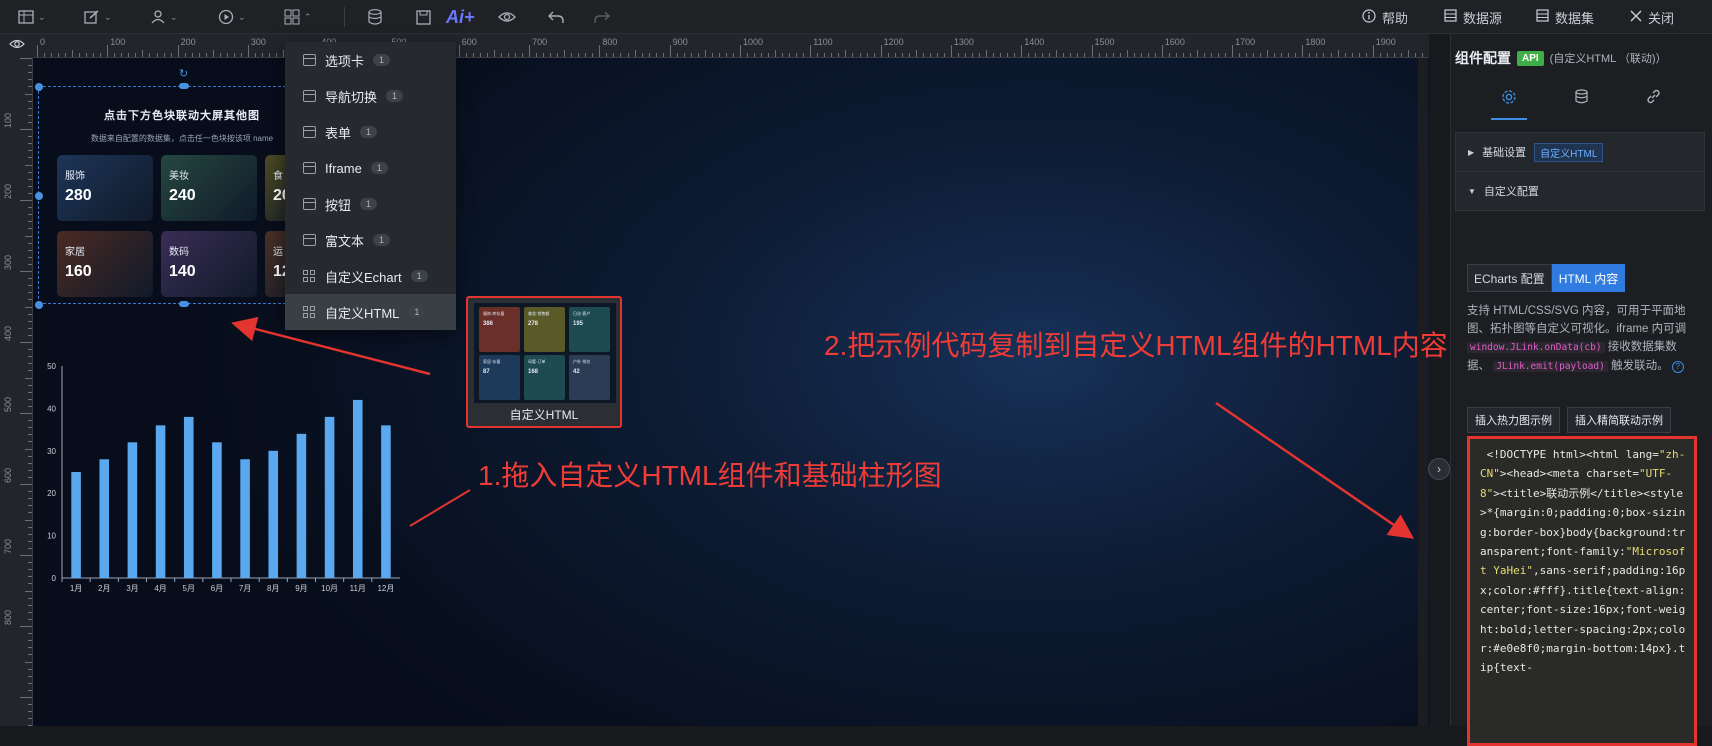 Image resolution: width=1712 pixels, height=746 pixels. Describe the element at coordinates (1509, 278) in the screenshot. I see `tab-echarts-config: ECharts 配置` at that location.